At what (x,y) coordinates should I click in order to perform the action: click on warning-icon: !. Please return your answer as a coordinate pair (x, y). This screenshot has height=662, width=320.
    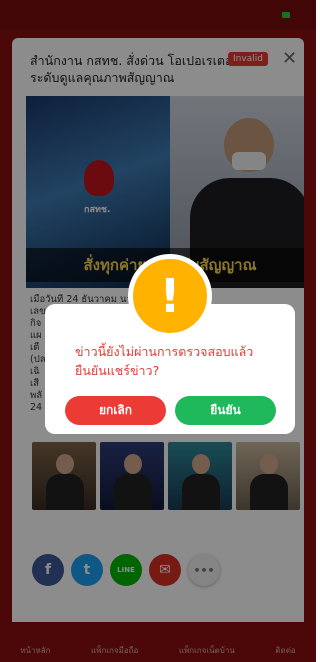
    Looking at the image, I should click on (170, 296).